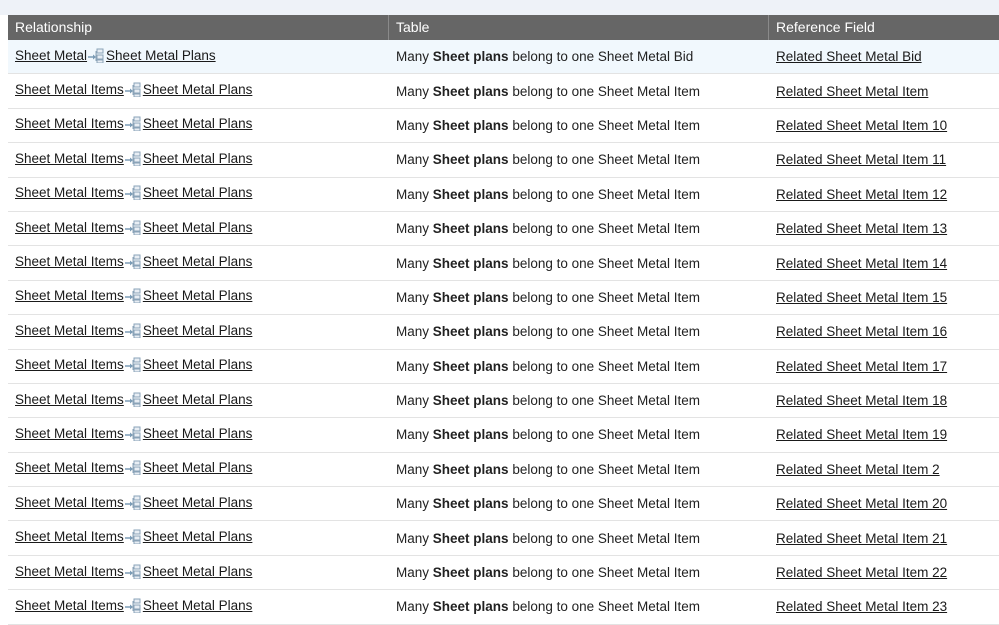 The width and height of the screenshot is (999, 625). What do you see at coordinates (51, 55) in the screenshot?
I see `parent-table-link: Sheet Metal` at bounding box center [51, 55].